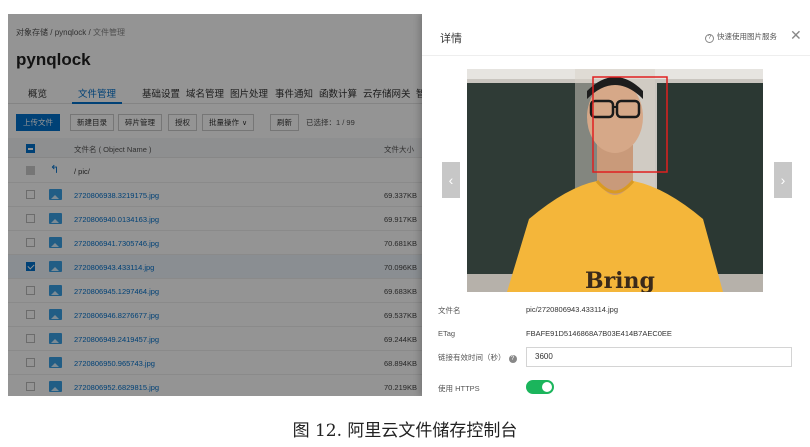 The width and height of the screenshot is (810, 447). What do you see at coordinates (451, 180) in the screenshot?
I see `prev-image-button: ‹` at bounding box center [451, 180].